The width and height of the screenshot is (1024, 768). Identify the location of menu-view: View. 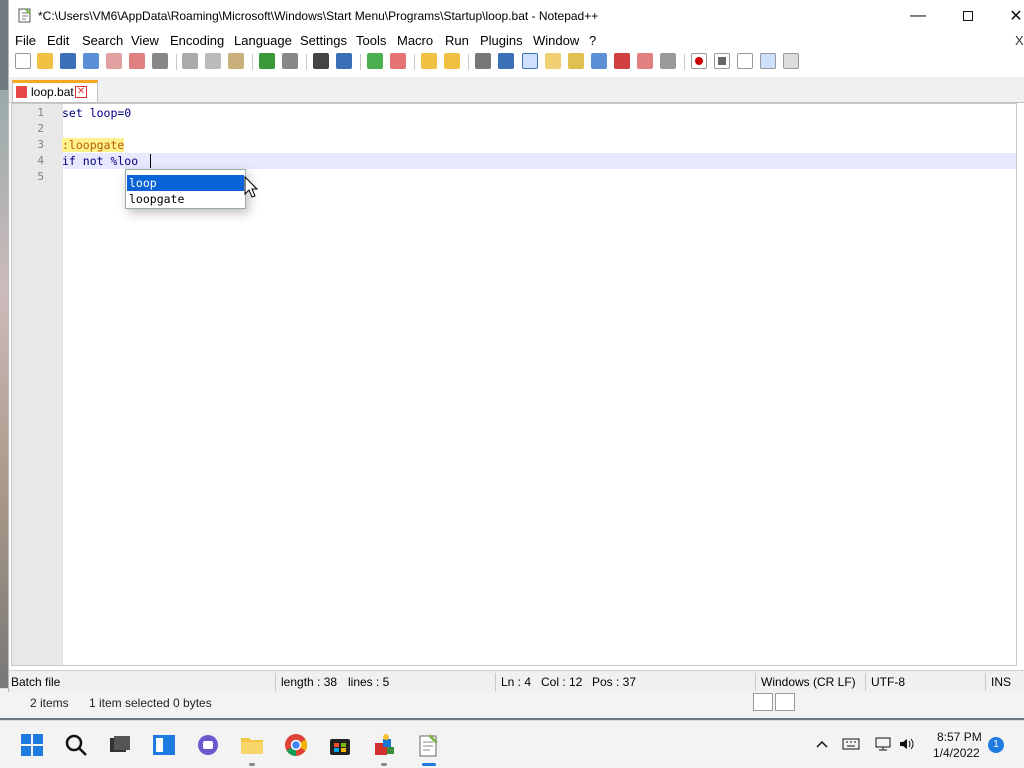
(145, 40).